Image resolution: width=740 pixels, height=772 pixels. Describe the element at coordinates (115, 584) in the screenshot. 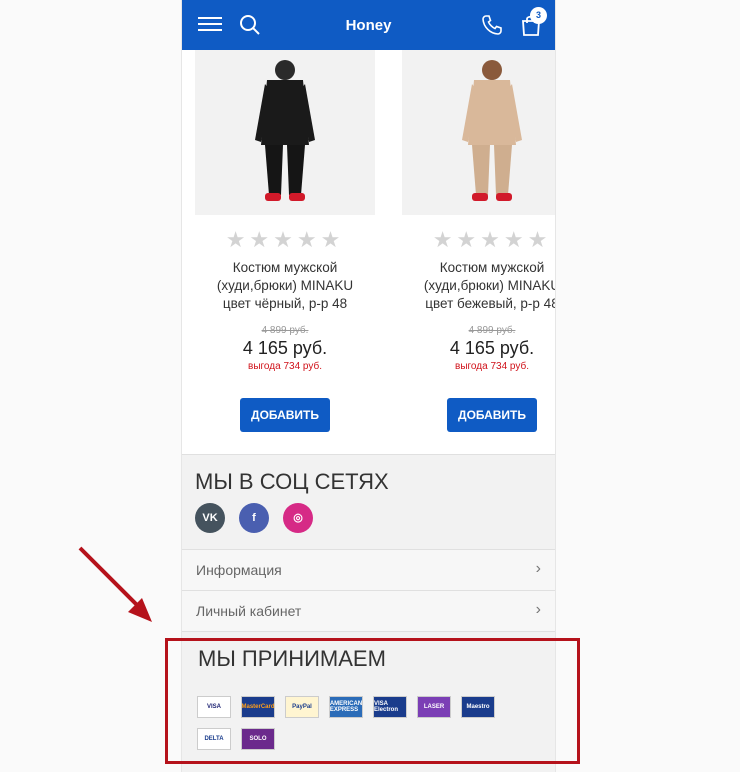

I see `annotation-arrow` at that location.